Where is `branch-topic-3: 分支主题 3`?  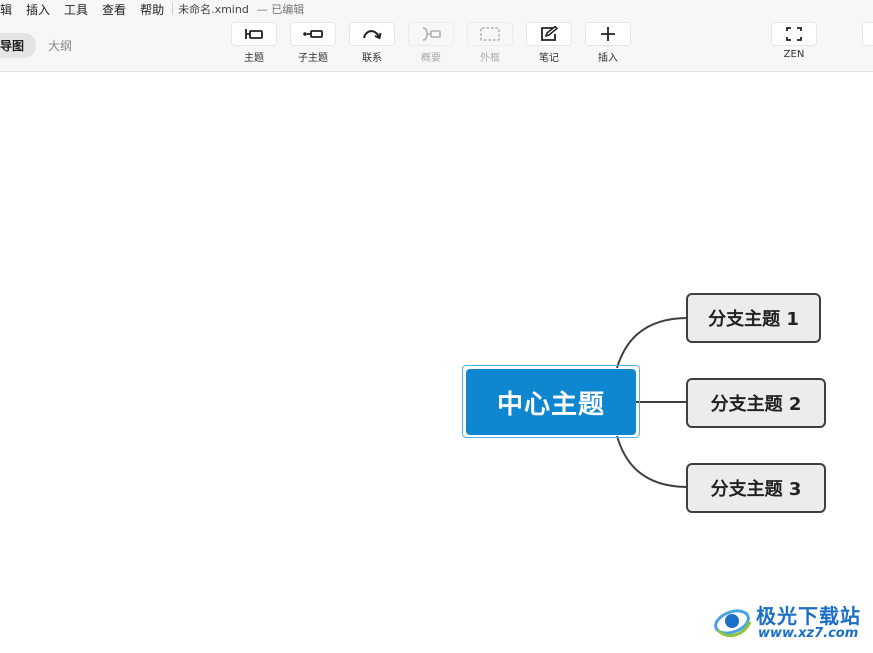 branch-topic-3: 分支主题 3 is located at coordinates (756, 488).